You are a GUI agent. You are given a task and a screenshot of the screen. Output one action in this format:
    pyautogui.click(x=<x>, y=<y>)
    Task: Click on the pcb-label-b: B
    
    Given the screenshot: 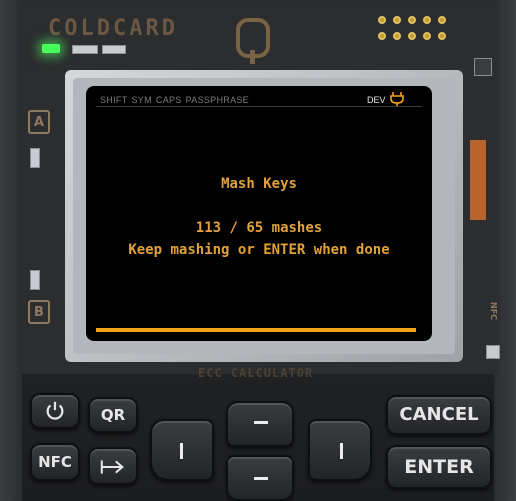 What is the action you would take?
    pyautogui.click(x=39, y=312)
    